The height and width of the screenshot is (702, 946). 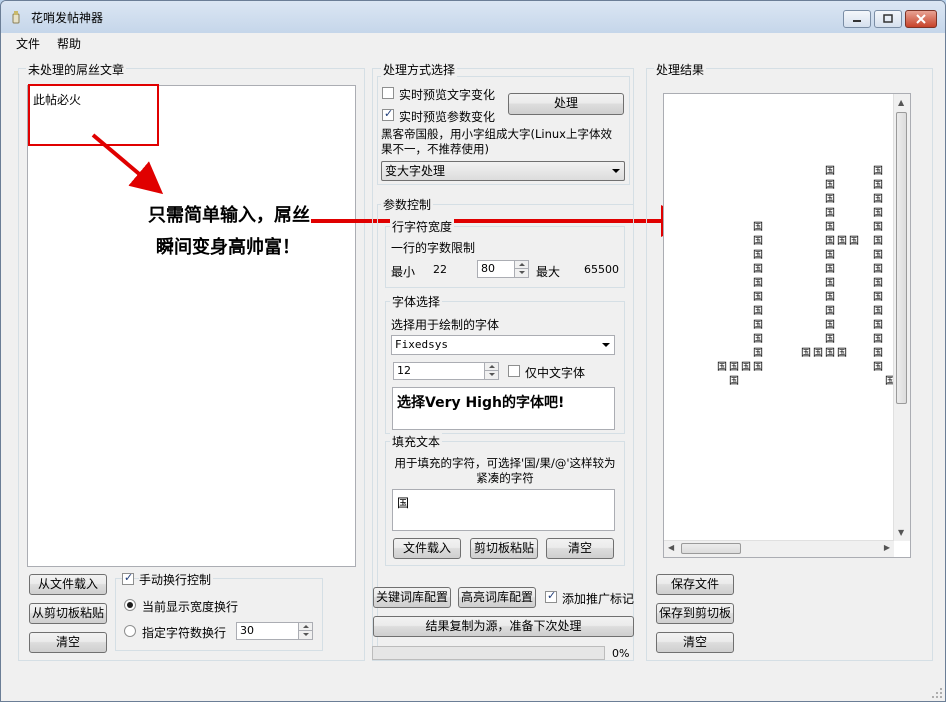 I want to click on progress-bar, so click(x=488, y=653).